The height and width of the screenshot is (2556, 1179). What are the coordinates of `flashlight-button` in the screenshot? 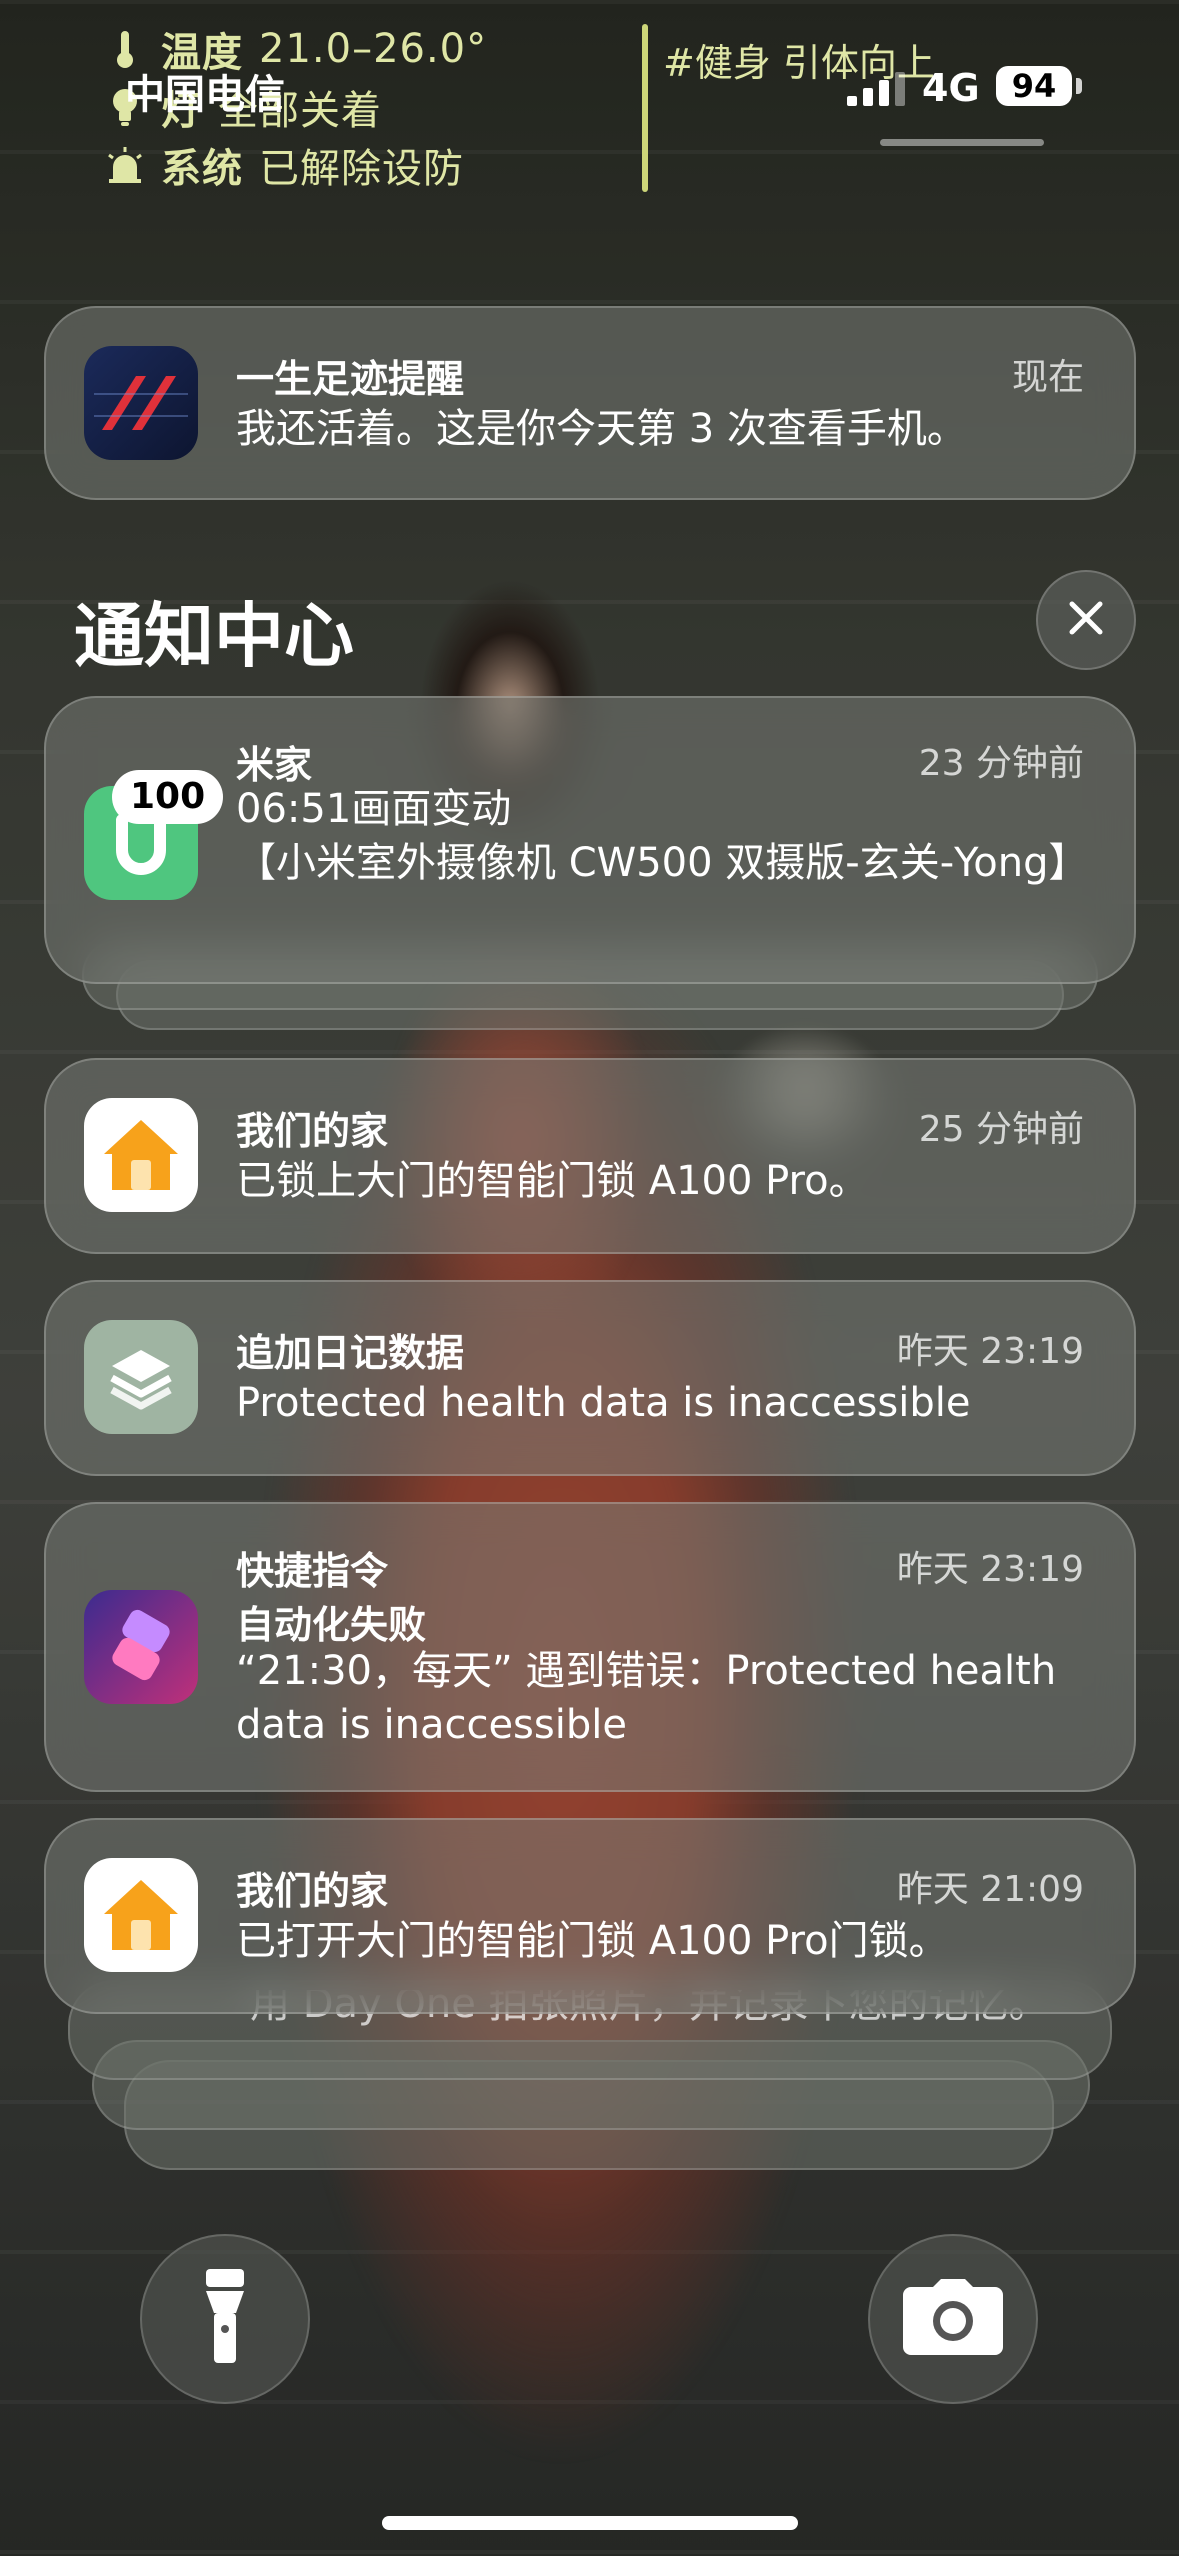 It's located at (225, 2319).